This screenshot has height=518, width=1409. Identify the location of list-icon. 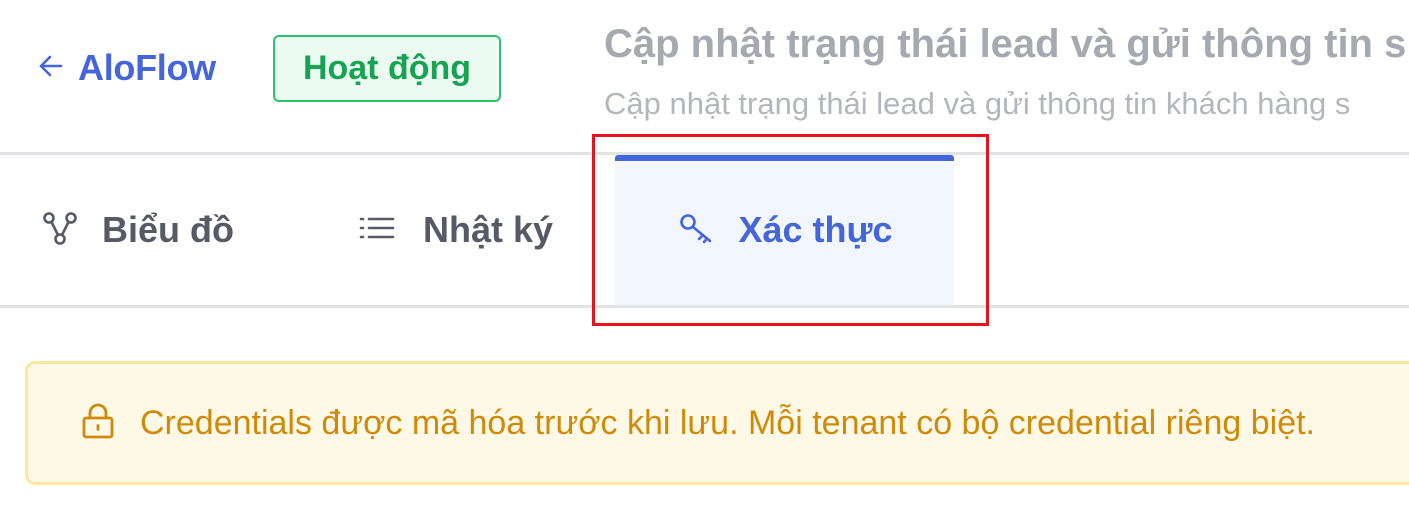
(377, 230).